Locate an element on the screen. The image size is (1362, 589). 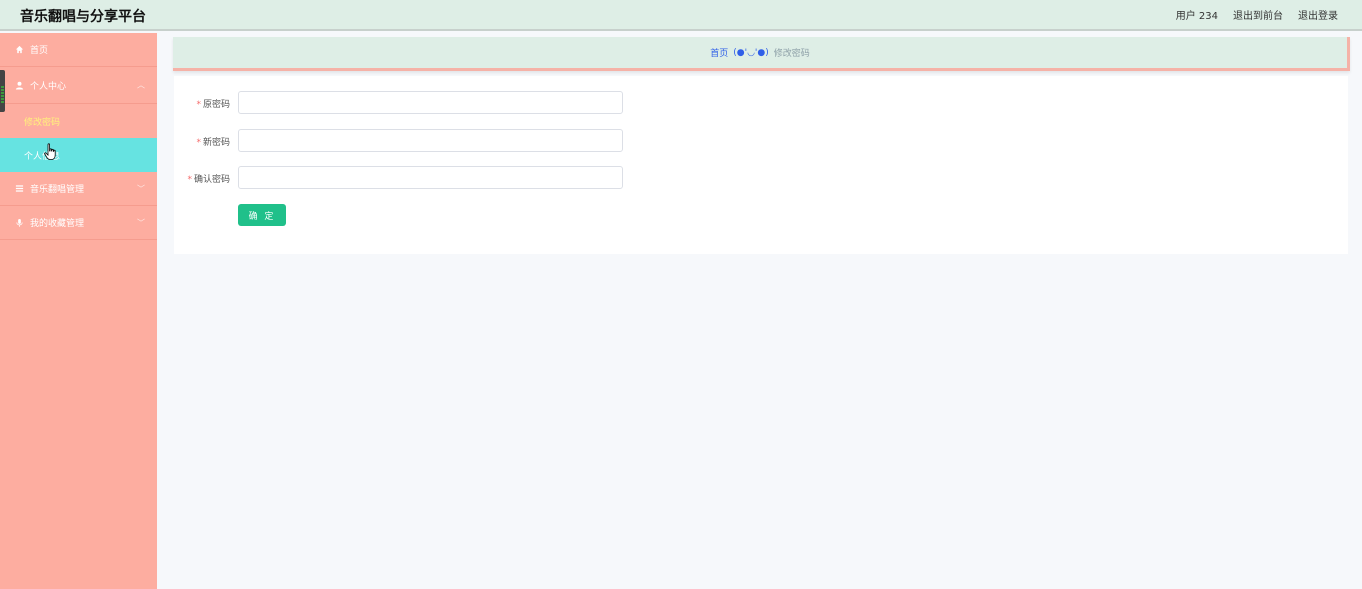
menu-list-icon is located at coordinates (19, 189).